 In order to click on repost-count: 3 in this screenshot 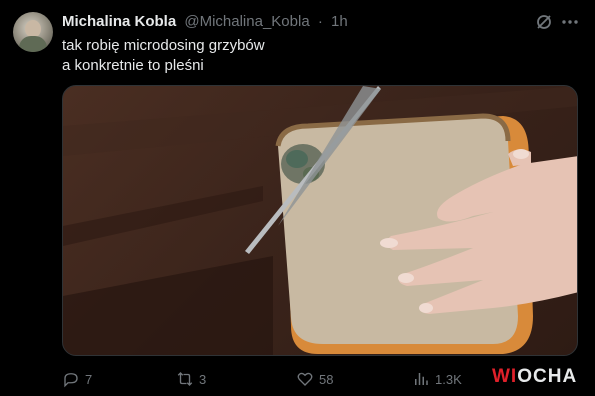, I will do `click(203, 379)`.